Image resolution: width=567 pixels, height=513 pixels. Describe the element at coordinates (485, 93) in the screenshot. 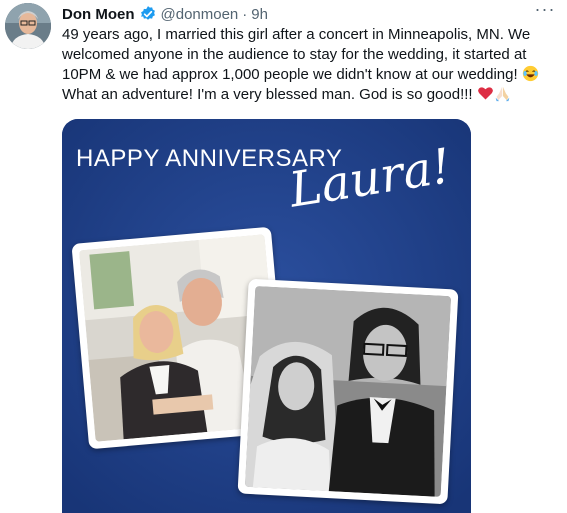

I see `red-heart-icon` at that location.